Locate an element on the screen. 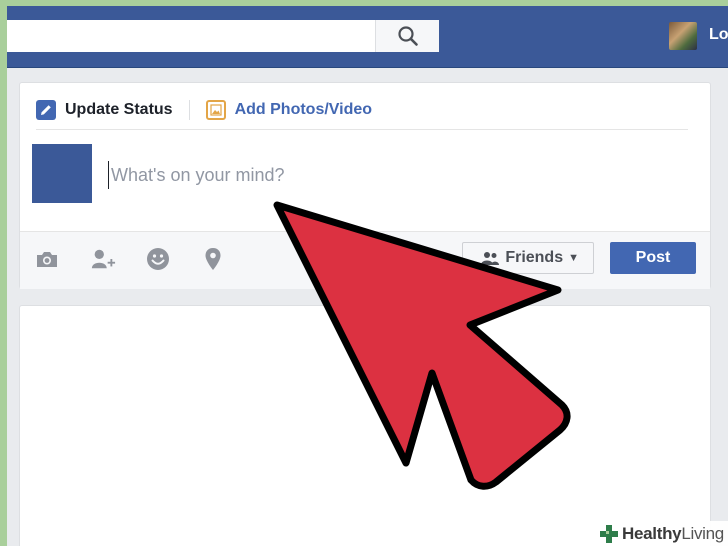 The width and height of the screenshot is (728, 546). watermark-suffix: Living is located at coordinates (702, 533).